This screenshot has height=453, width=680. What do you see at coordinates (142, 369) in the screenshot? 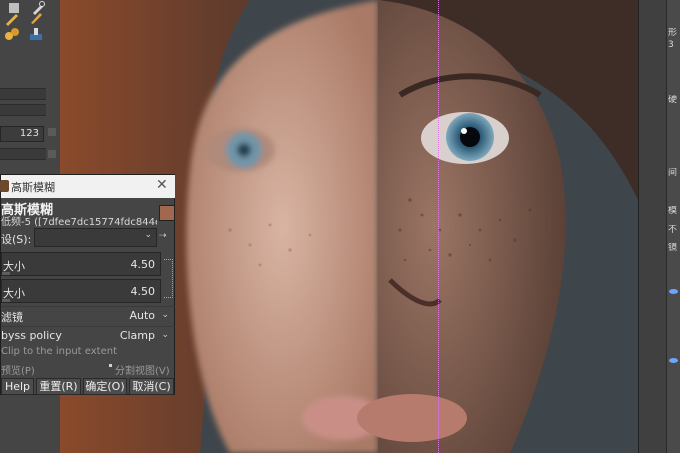
I see `split-view-checkbox: 分割视图(V)` at bounding box center [142, 369].